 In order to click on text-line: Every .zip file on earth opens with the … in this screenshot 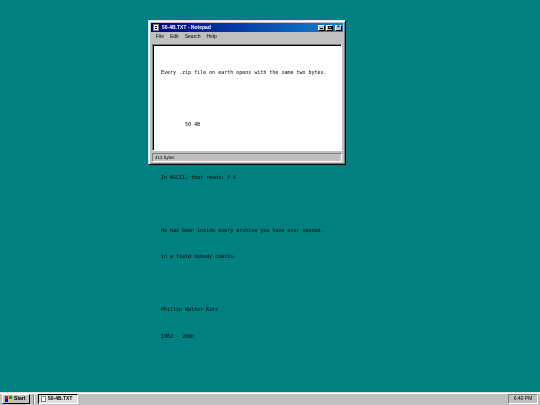, I will do `click(244, 72)`.